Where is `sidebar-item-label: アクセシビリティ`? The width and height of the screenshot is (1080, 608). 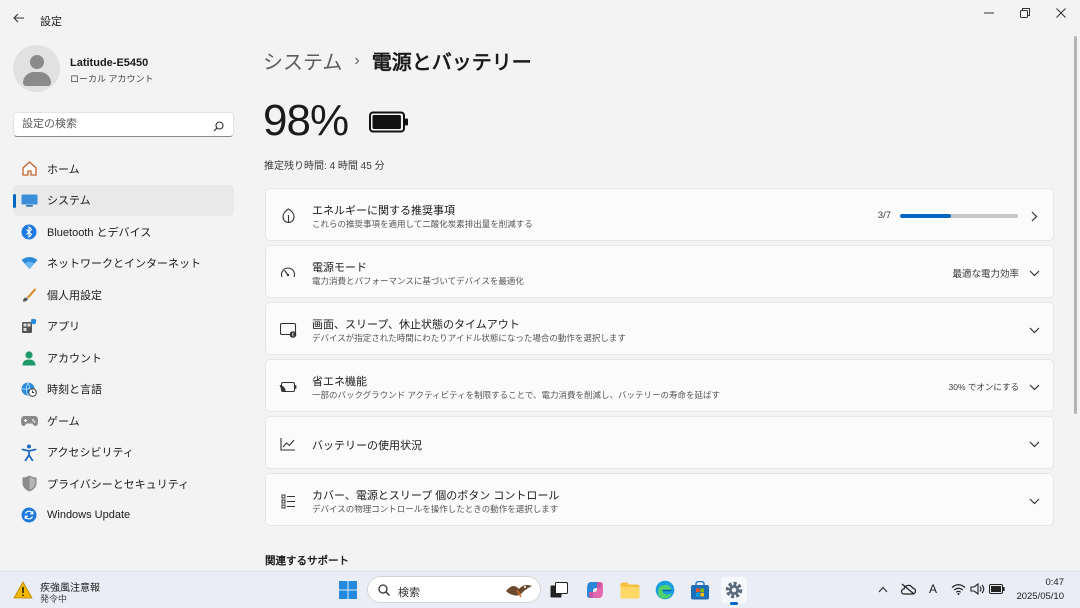 sidebar-item-label: アクセシビリティ is located at coordinates (90, 453).